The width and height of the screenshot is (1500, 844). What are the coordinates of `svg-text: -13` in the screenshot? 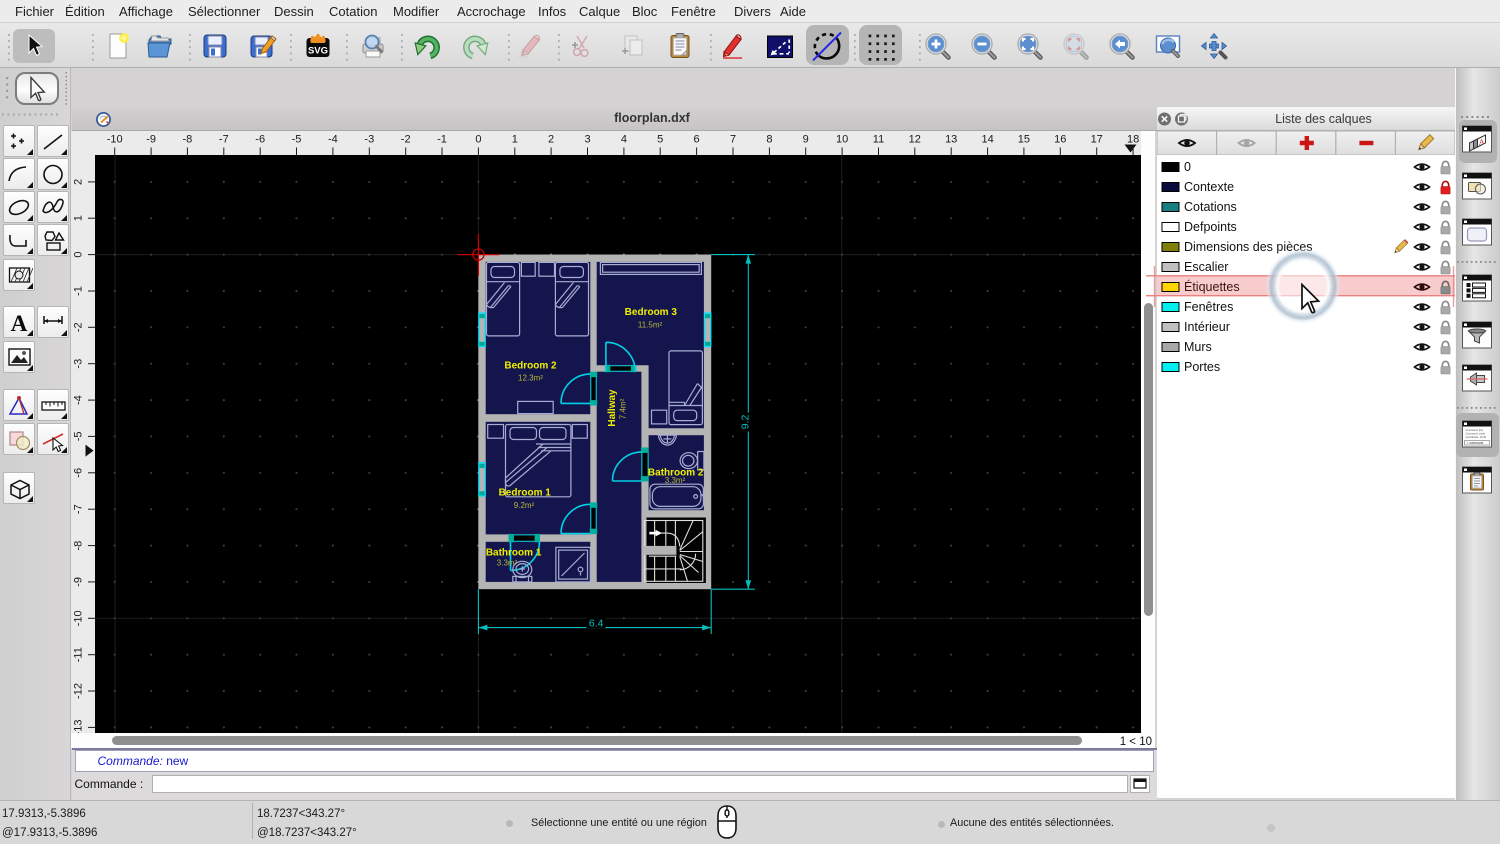 It's located at (79, 727).